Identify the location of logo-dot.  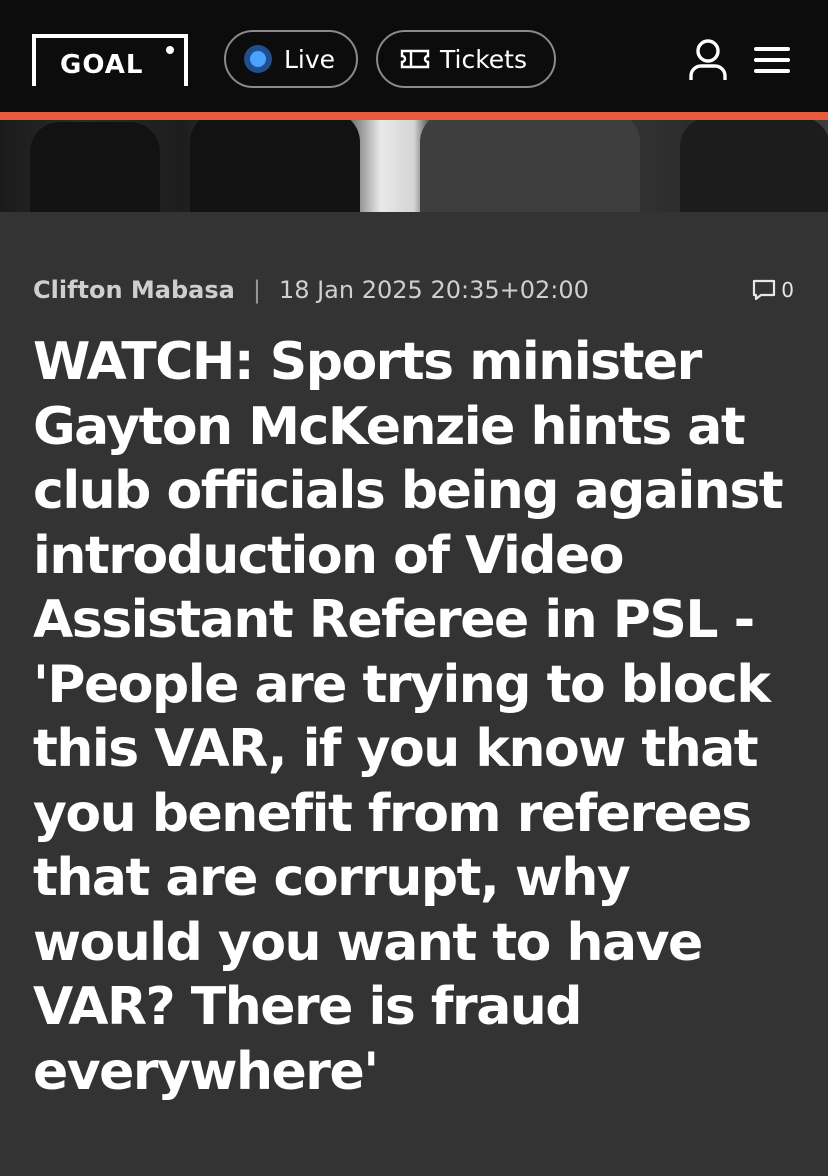
(170, 50).